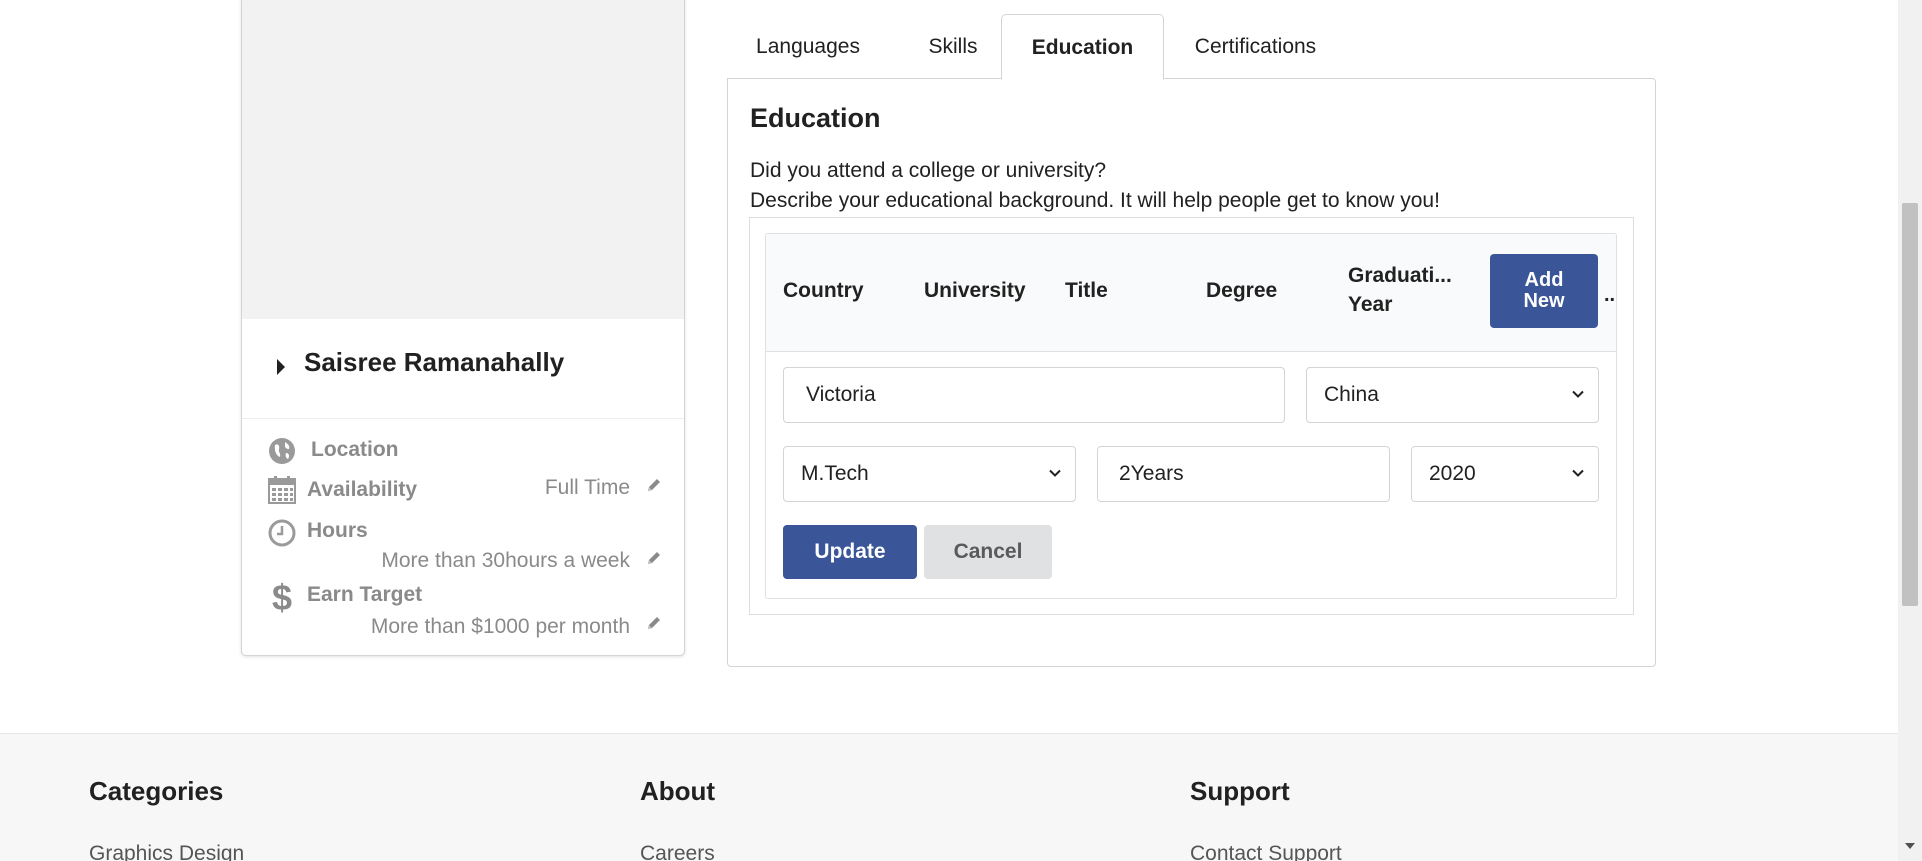 The height and width of the screenshot is (861, 1922). Describe the element at coordinates (654, 485) in the screenshot. I see `edit-availability-pencil-icon` at that location.